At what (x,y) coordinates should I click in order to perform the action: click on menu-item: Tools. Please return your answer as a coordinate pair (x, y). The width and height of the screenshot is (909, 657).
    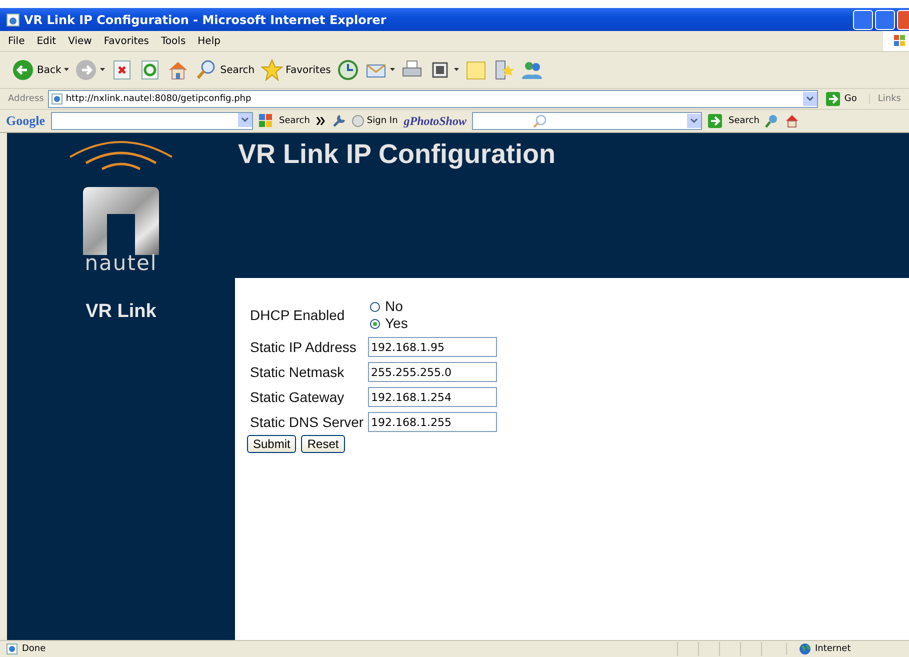
    Looking at the image, I should click on (173, 41).